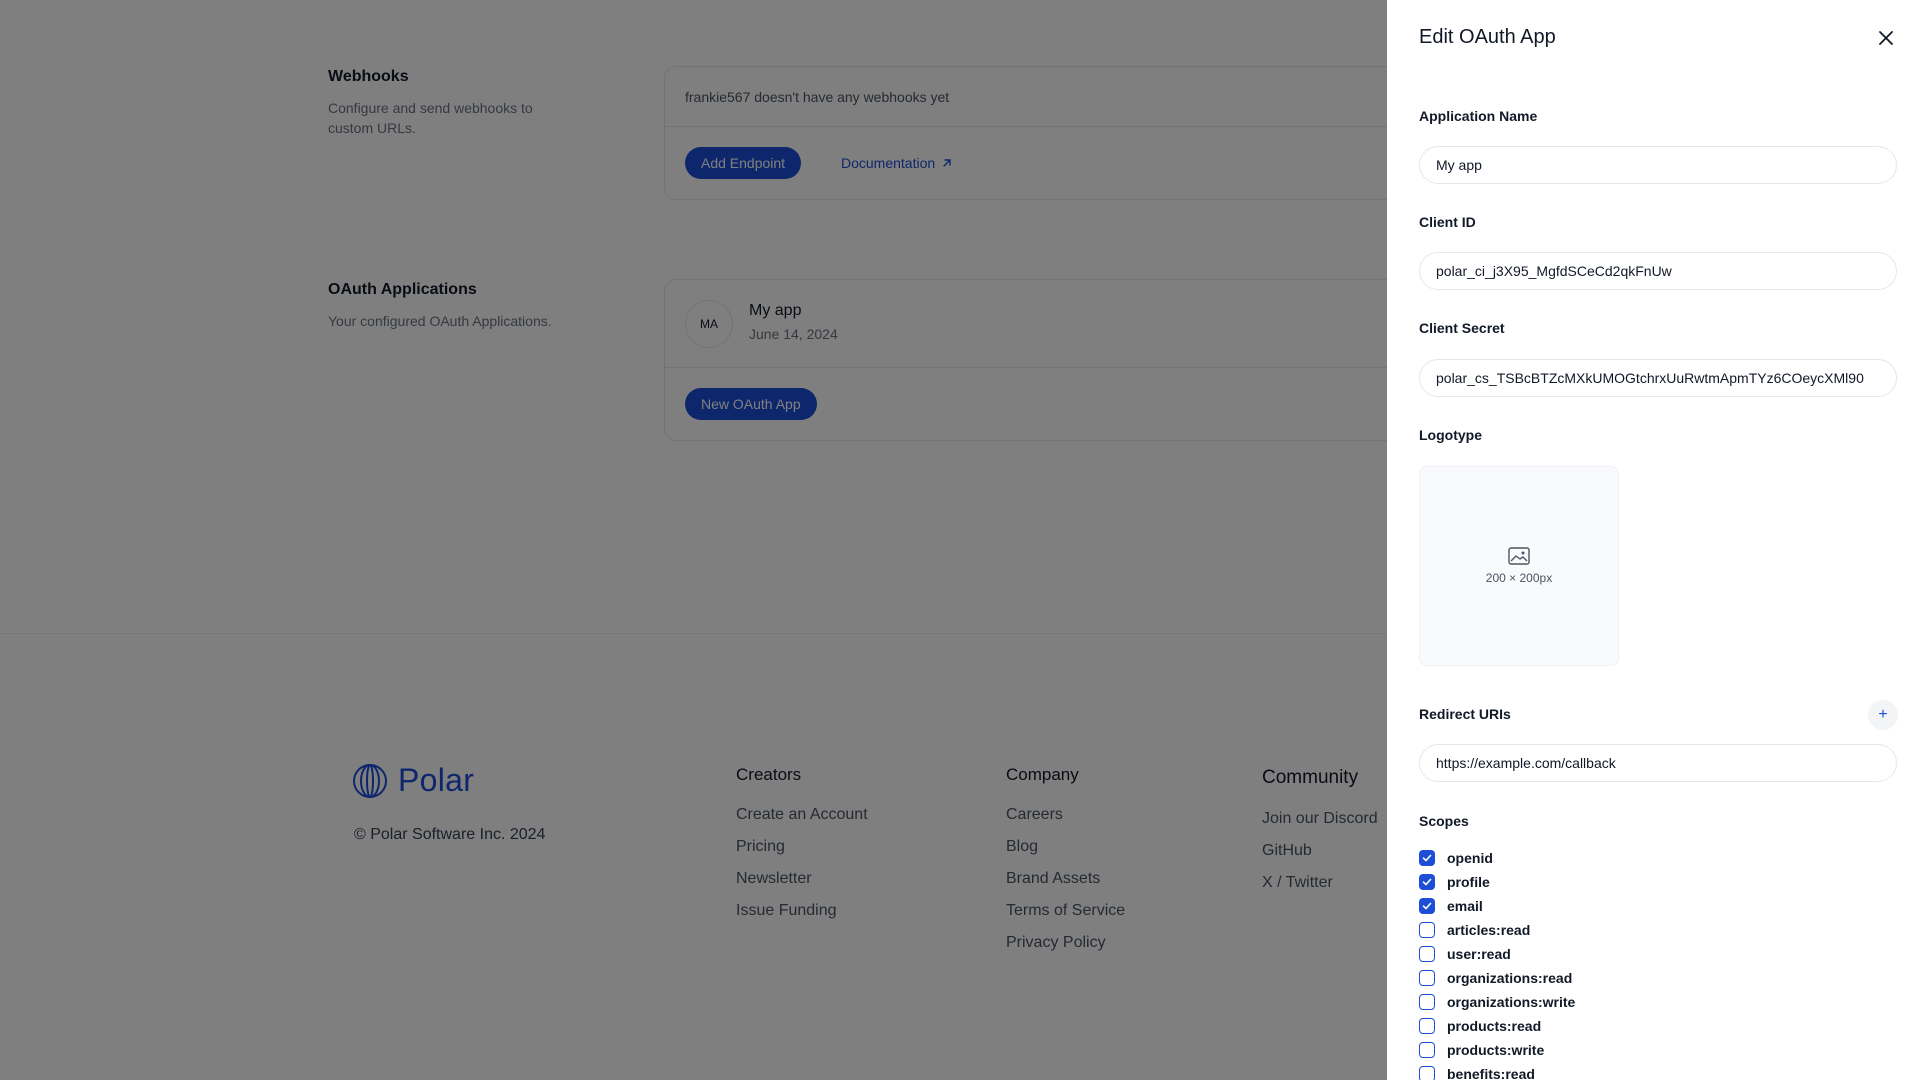 This screenshot has height=1080, width=1920. Describe the element at coordinates (1479, 954) in the screenshot. I see `scope-label: user:read` at that location.